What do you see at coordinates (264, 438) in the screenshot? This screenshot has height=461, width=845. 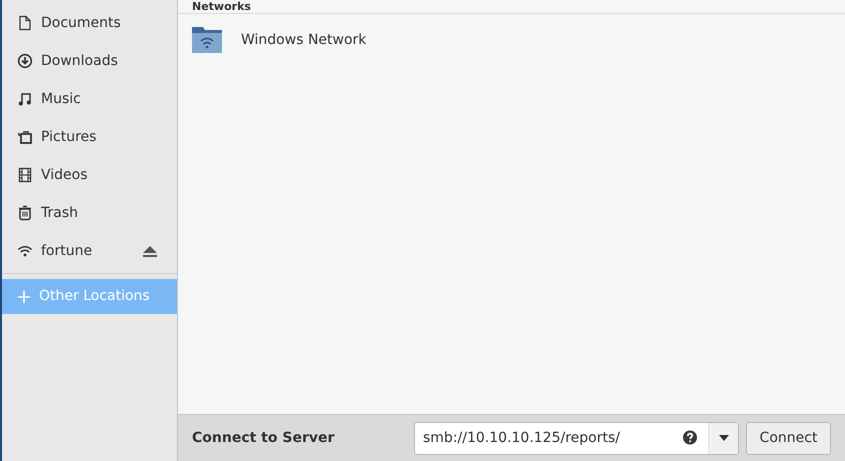 I see `connect-label: Connect to Server` at bounding box center [264, 438].